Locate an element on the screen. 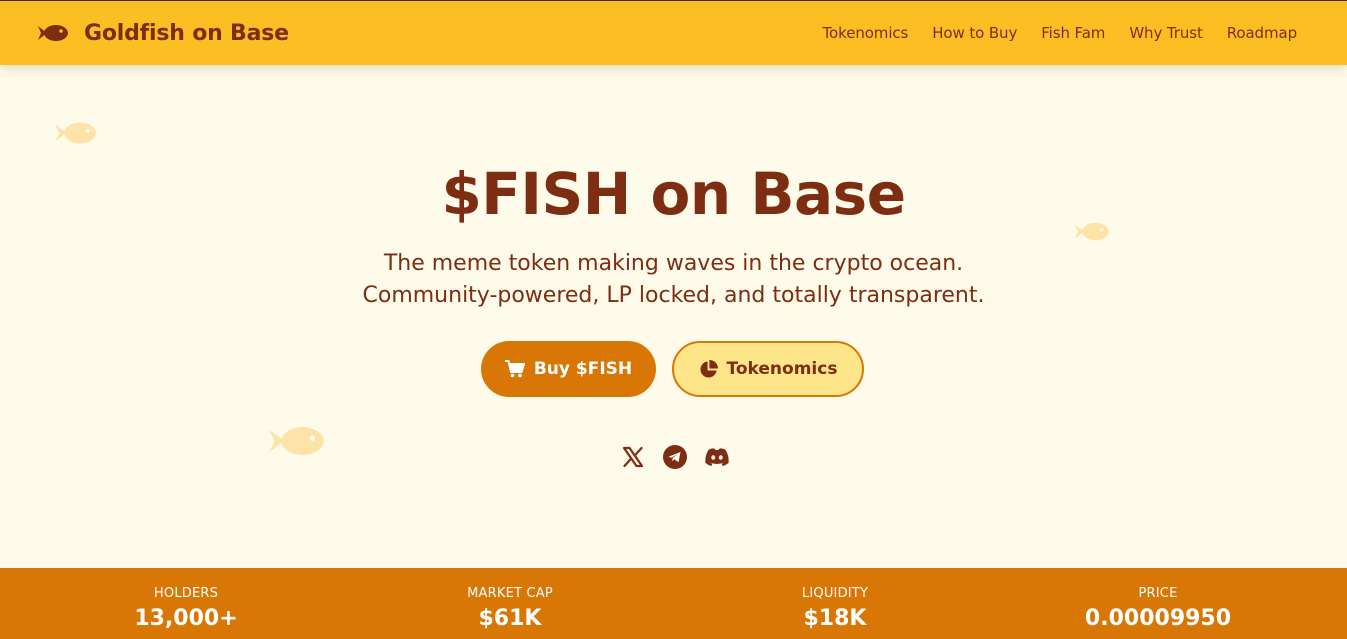  nav-link-tokenomics: Tokenomics is located at coordinates (866, 33).